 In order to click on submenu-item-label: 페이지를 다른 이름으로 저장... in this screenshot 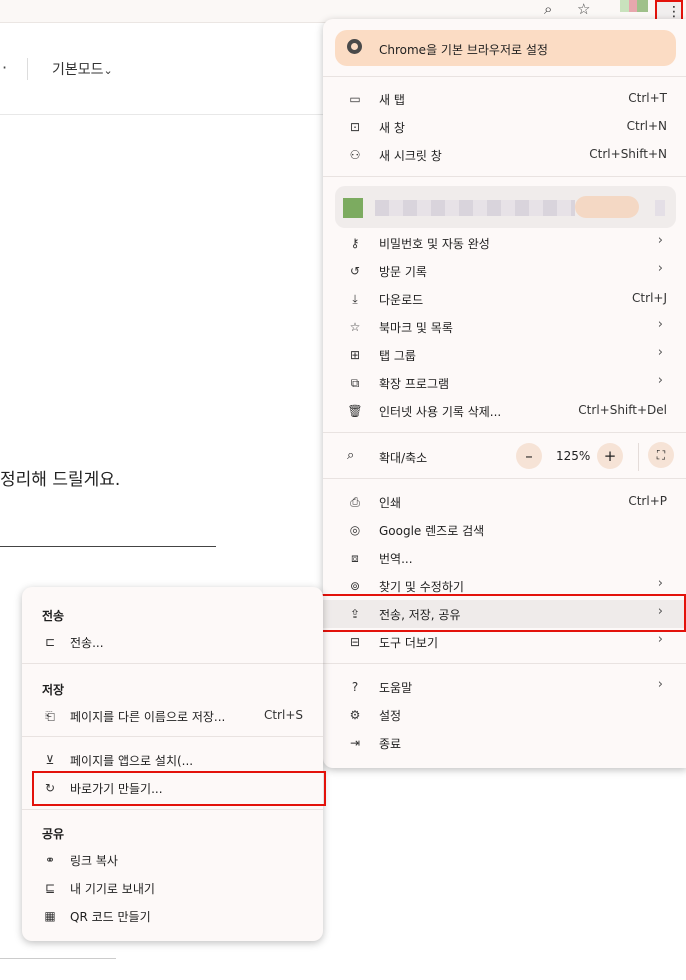, I will do `click(148, 717)`.